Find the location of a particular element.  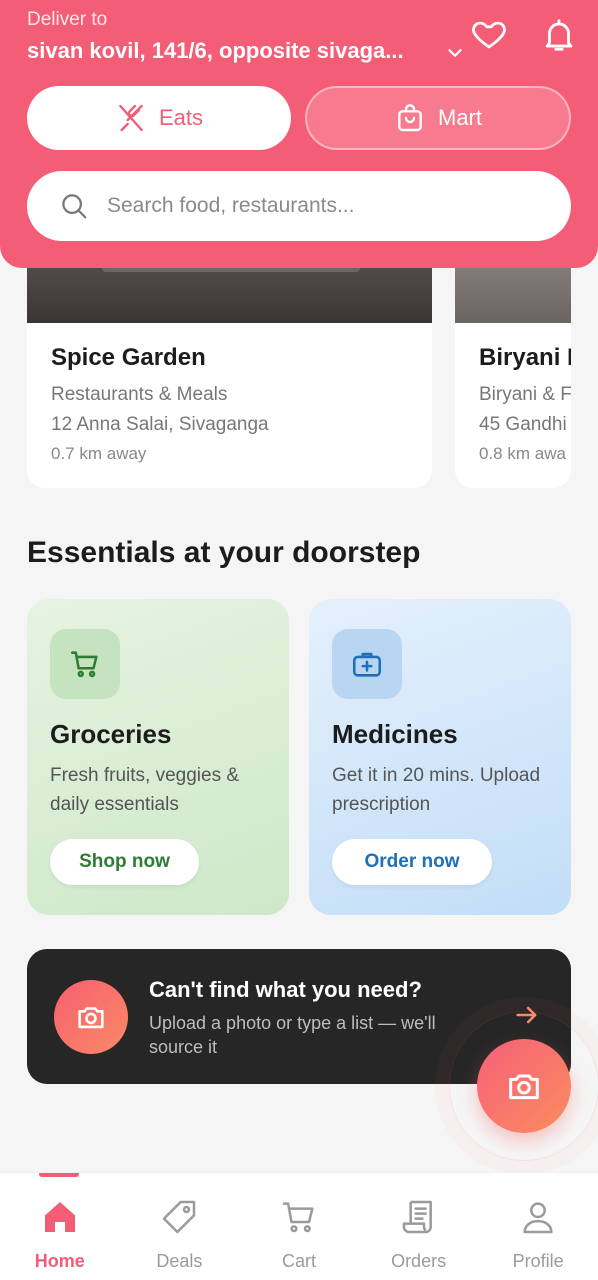

search-bar is located at coordinates (299, 206).